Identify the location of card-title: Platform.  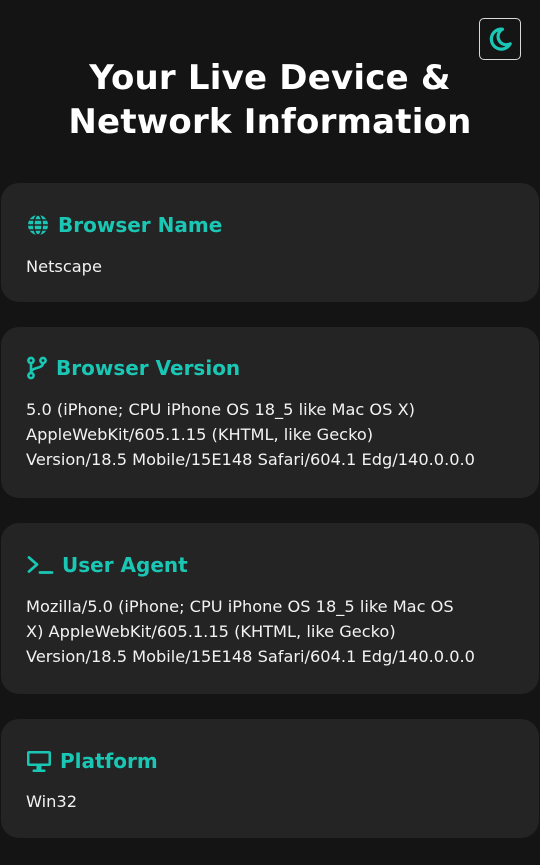
(109, 761).